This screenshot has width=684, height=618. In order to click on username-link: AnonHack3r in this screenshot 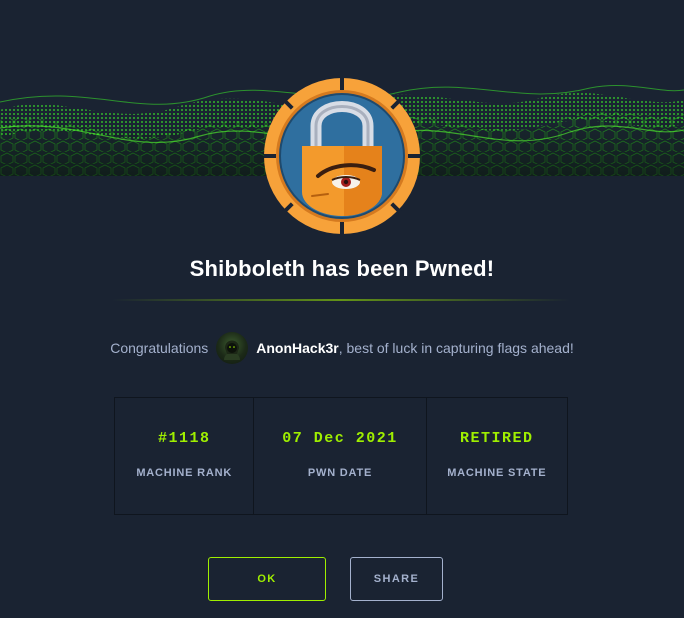, I will do `click(297, 348)`.